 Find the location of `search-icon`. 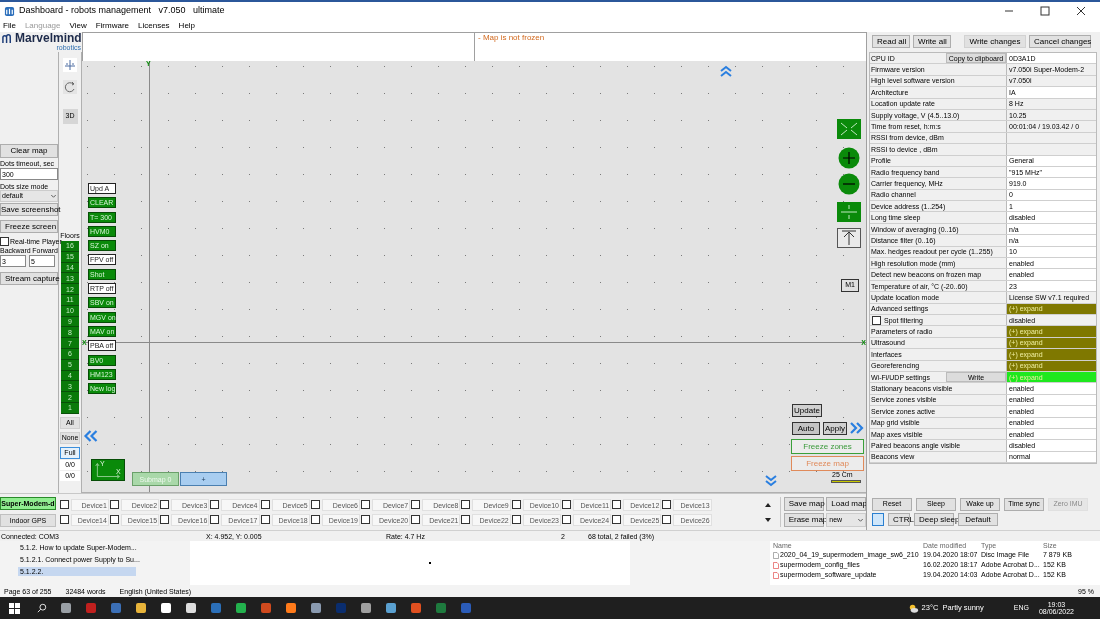

search-icon is located at coordinates (42, 608).